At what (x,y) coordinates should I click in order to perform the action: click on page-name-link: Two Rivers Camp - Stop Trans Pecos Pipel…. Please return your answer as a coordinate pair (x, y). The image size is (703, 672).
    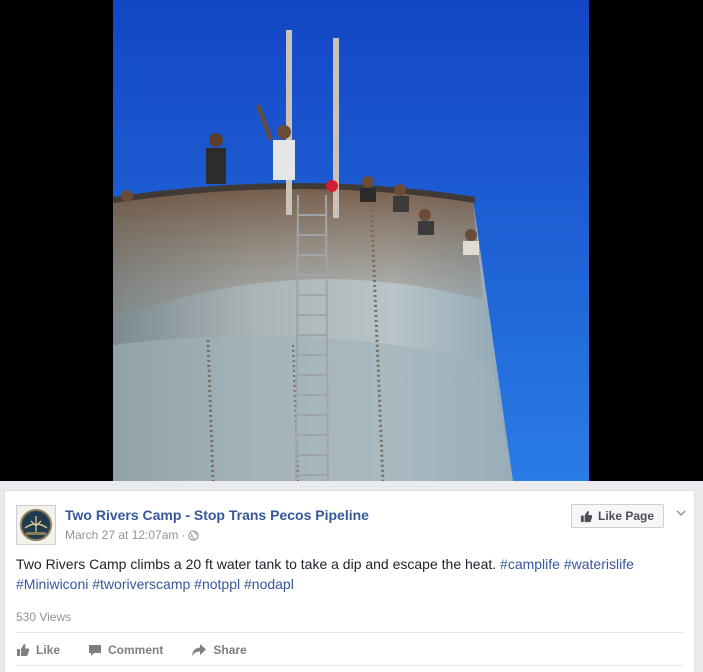
    Looking at the image, I should click on (217, 515).